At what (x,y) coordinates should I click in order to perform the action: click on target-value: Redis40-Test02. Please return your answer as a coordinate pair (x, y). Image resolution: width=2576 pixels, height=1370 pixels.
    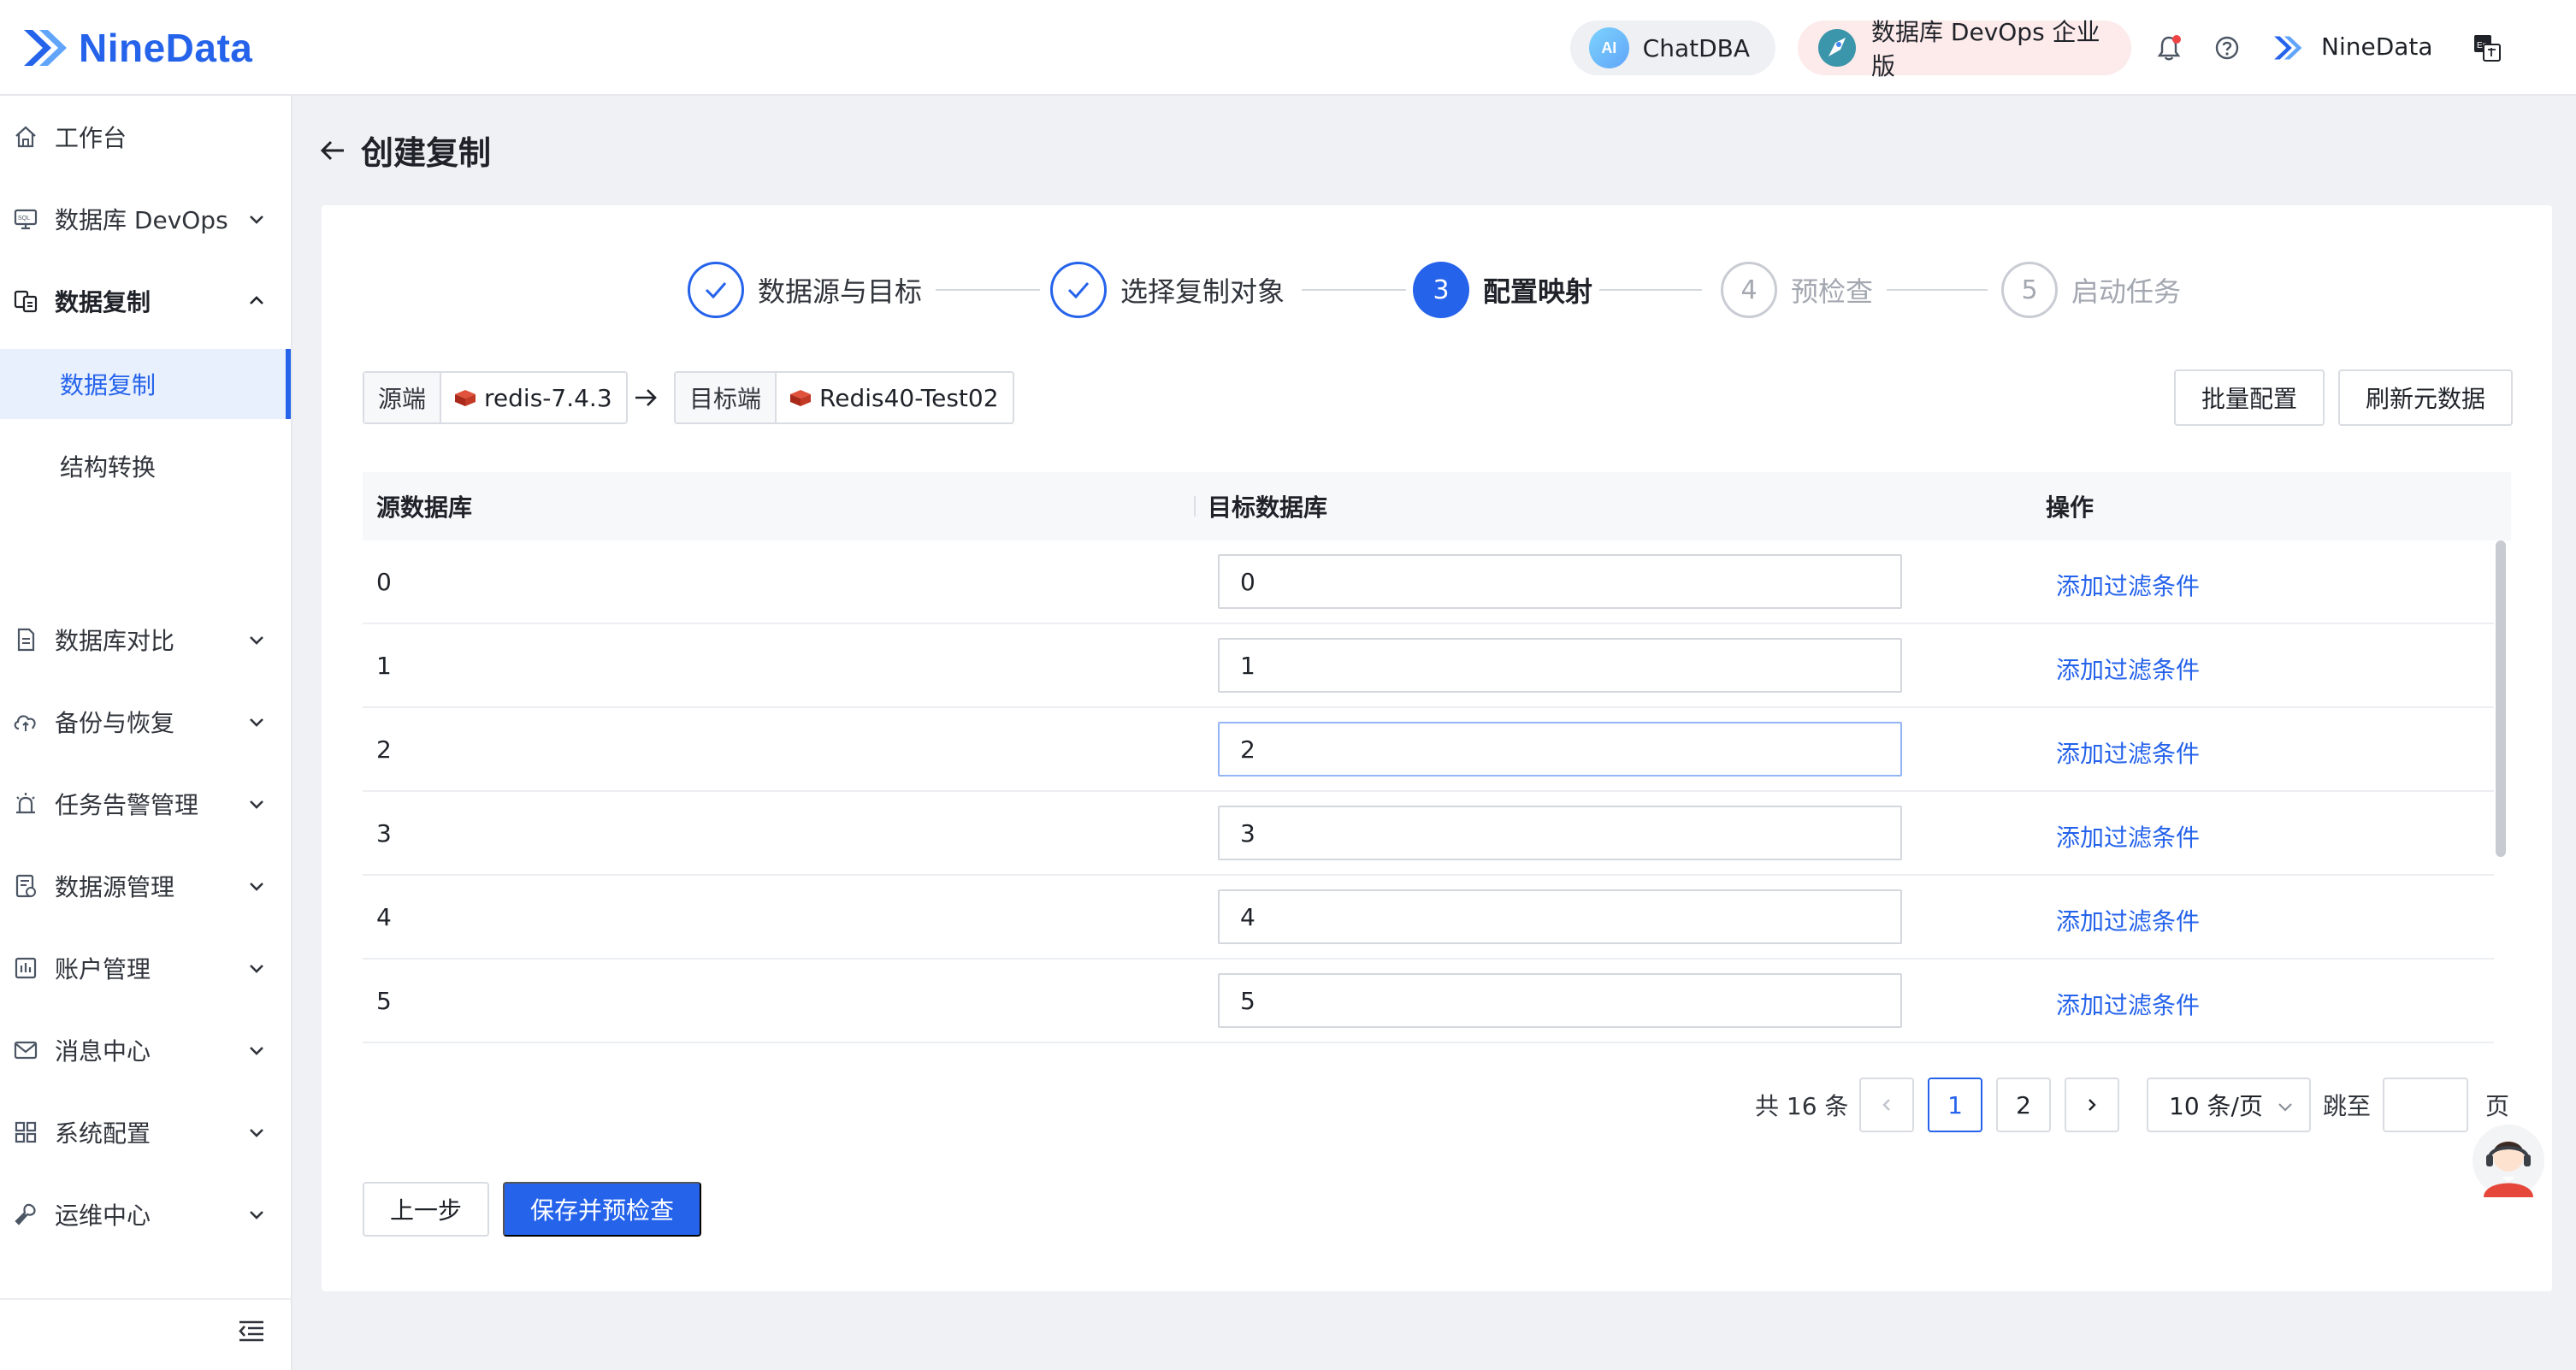
    Looking at the image, I should click on (895, 397).